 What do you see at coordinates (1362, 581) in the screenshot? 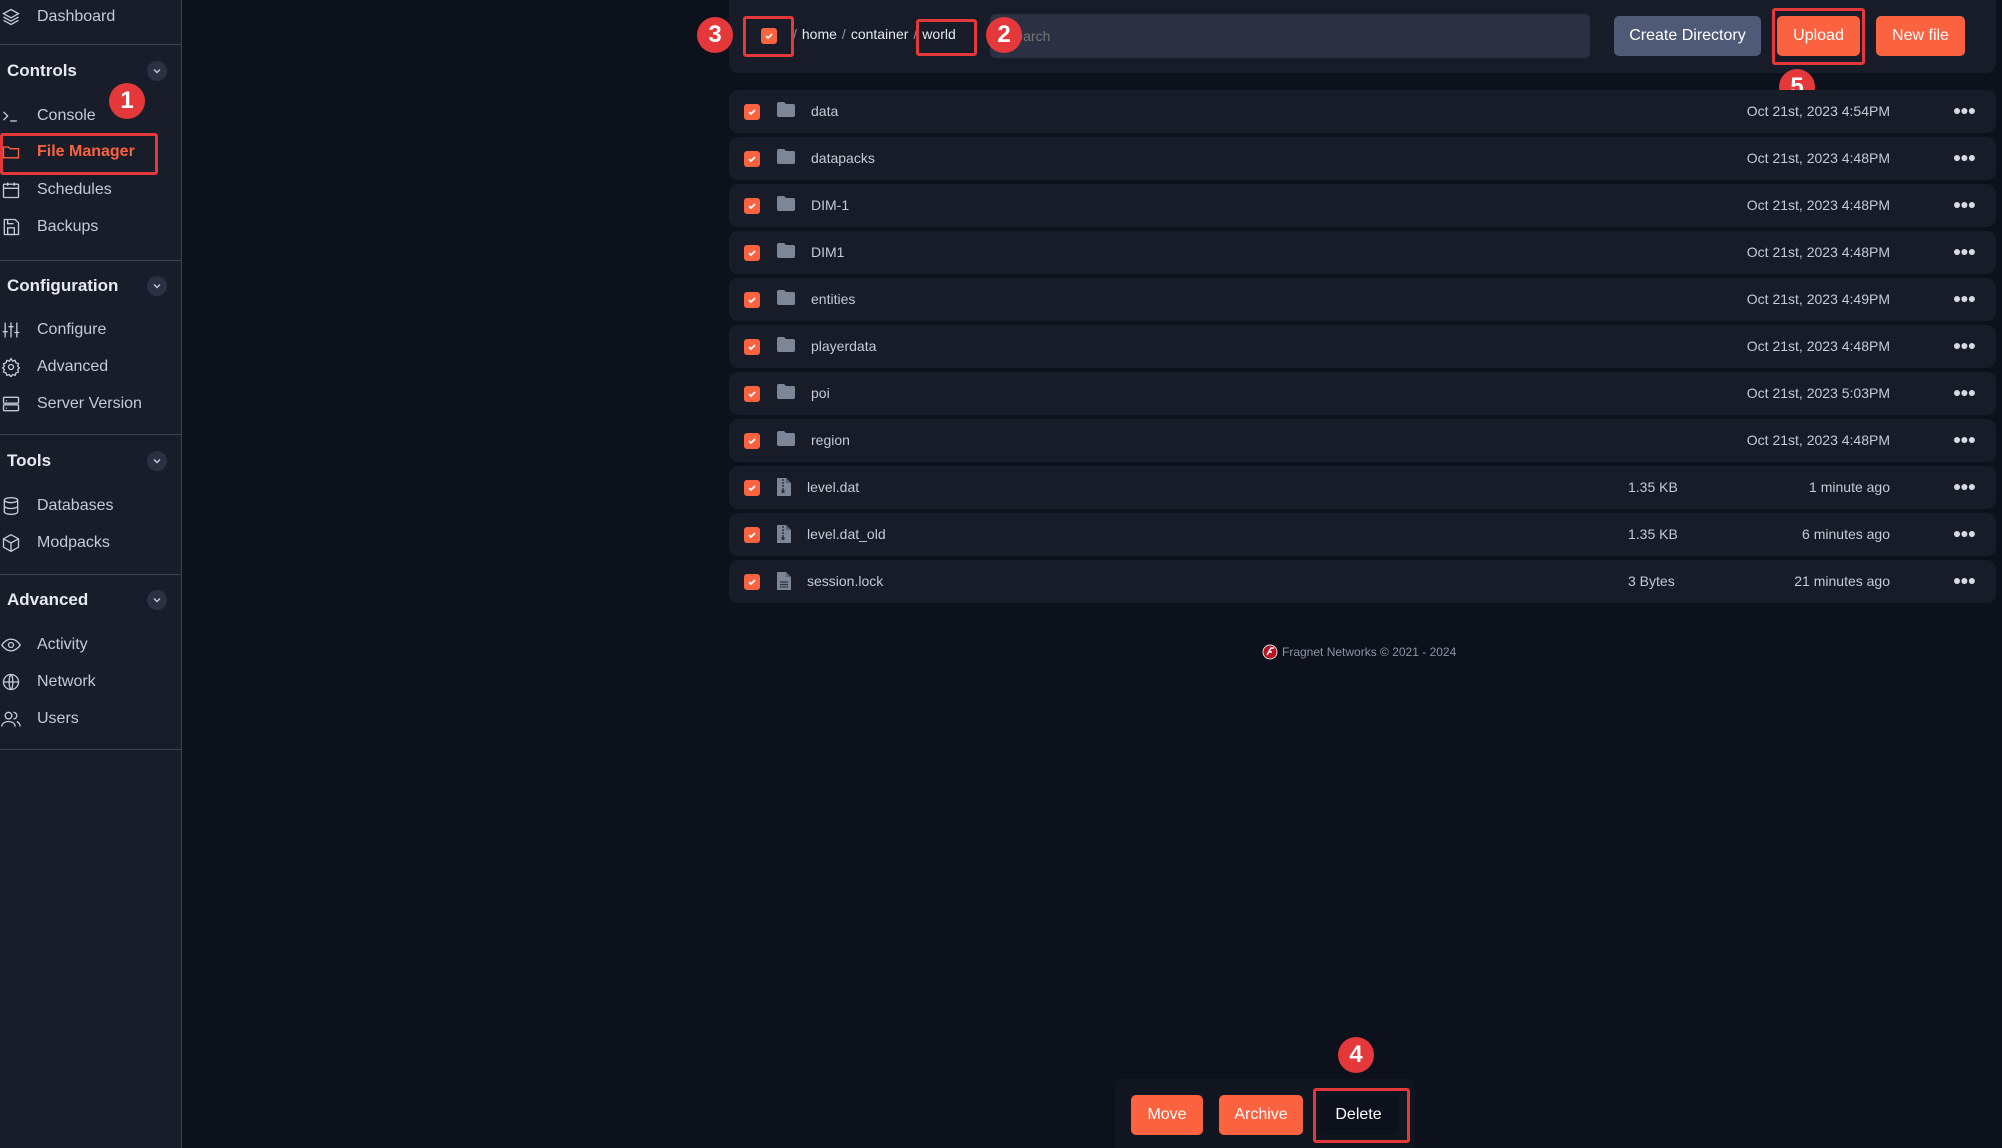
I see `file-row: session.lock 3 Bytes 21 minutes ago ●●●` at bounding box center [1362, 581].